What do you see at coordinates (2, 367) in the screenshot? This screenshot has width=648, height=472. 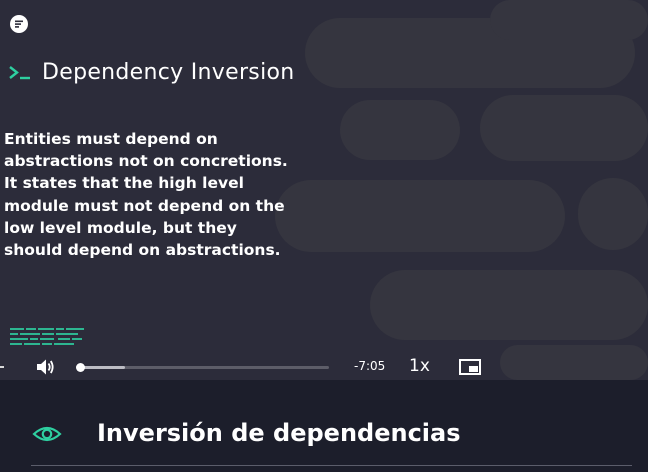 I see `control-edge` at bounding box center [2, 367].